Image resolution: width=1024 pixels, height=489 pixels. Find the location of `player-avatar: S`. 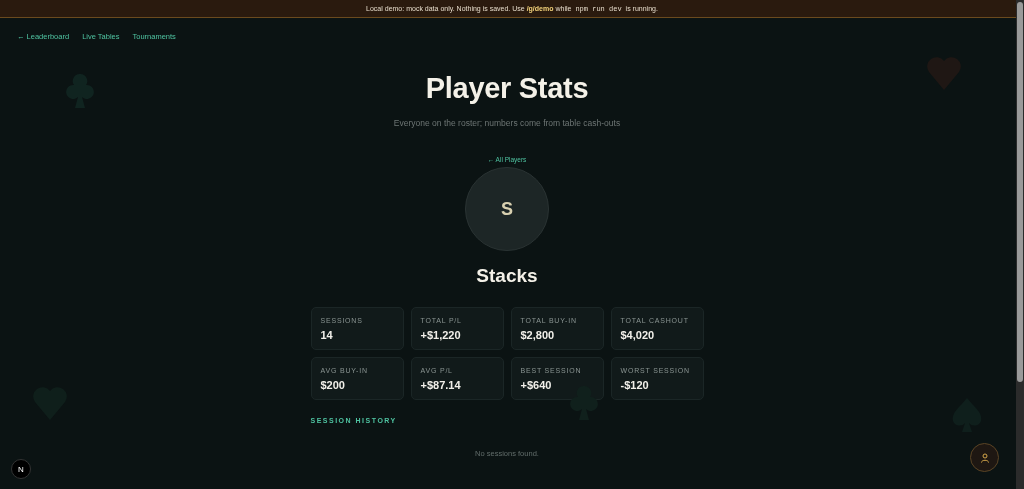

player-avatar: S is located at coordinates (507, 209).